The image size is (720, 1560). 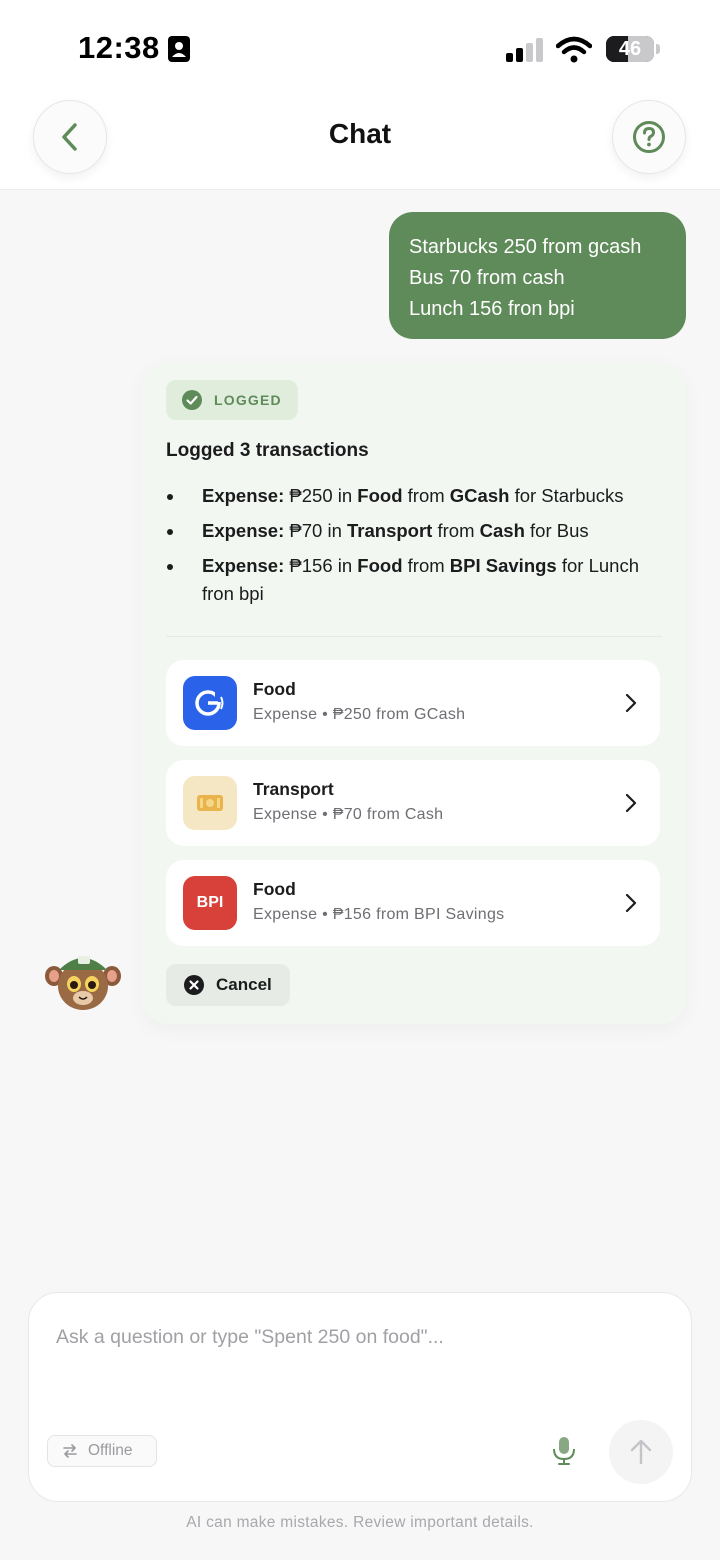 I want to click on user-message-line: Lunch 156 fron bpi, so click(x=492, y=309).